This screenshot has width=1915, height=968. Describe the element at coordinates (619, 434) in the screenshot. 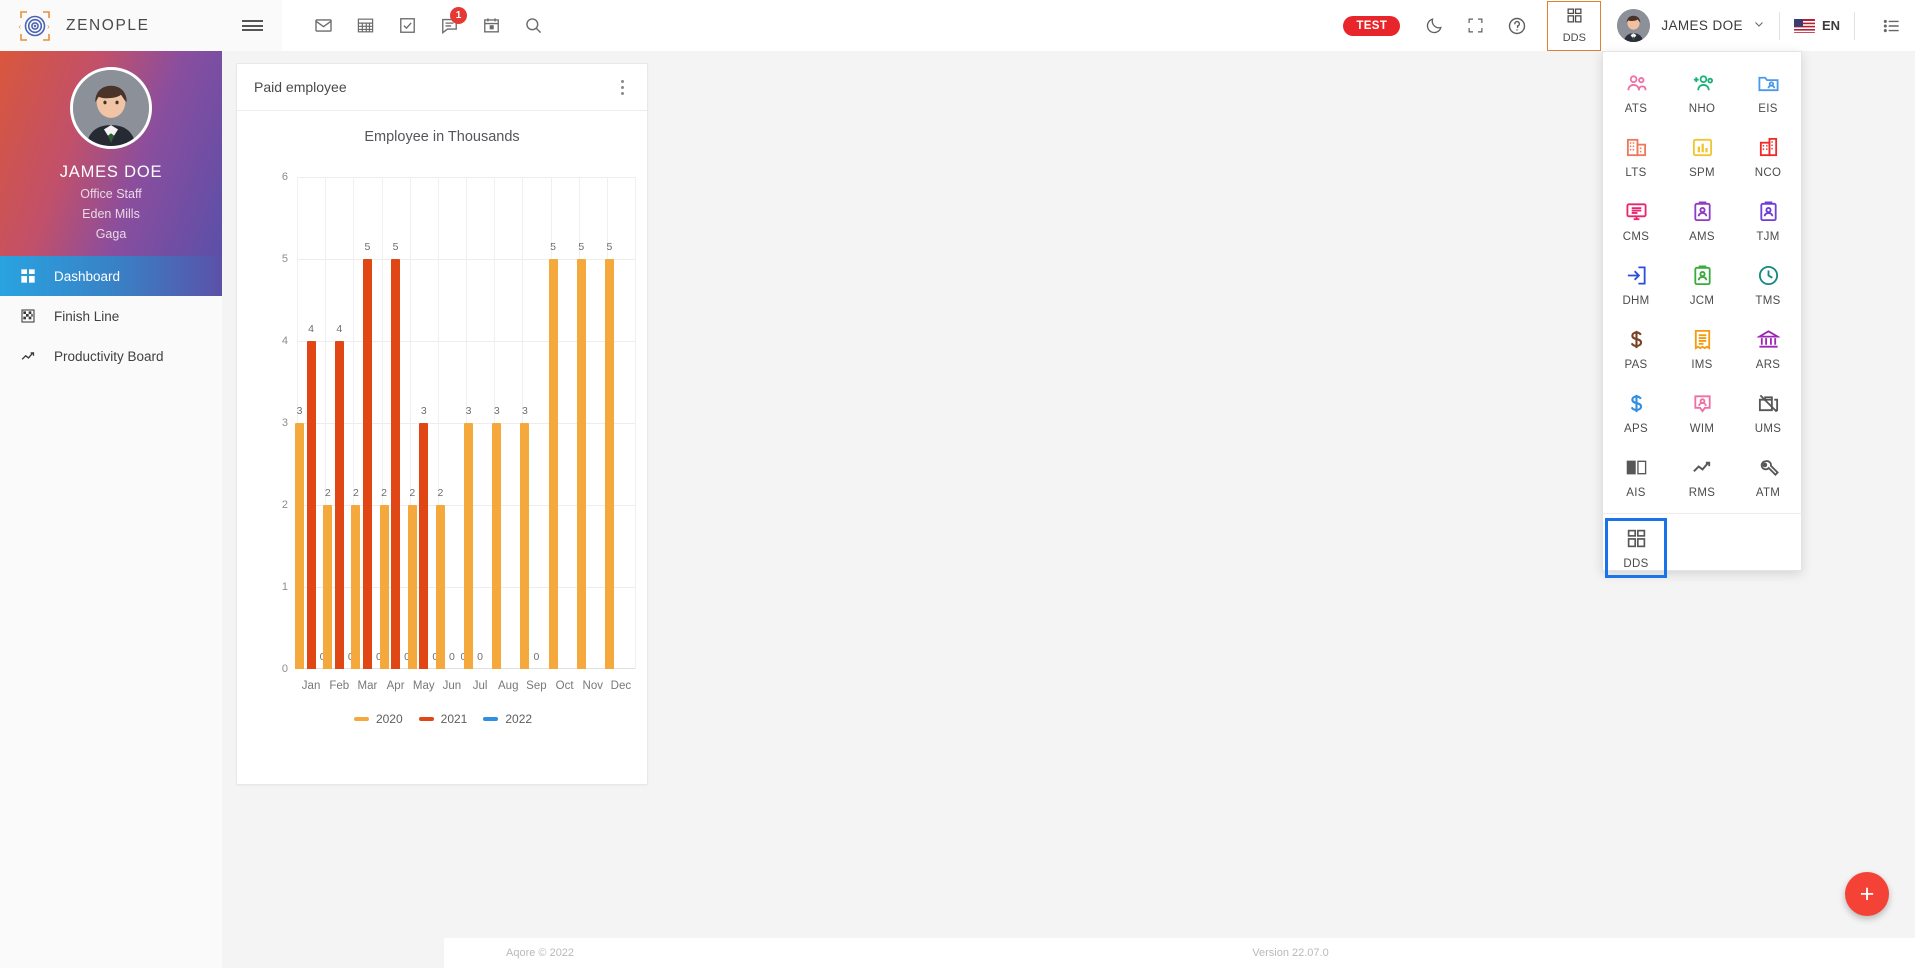

I see `chart-month-column: 5 Dec` at that location.